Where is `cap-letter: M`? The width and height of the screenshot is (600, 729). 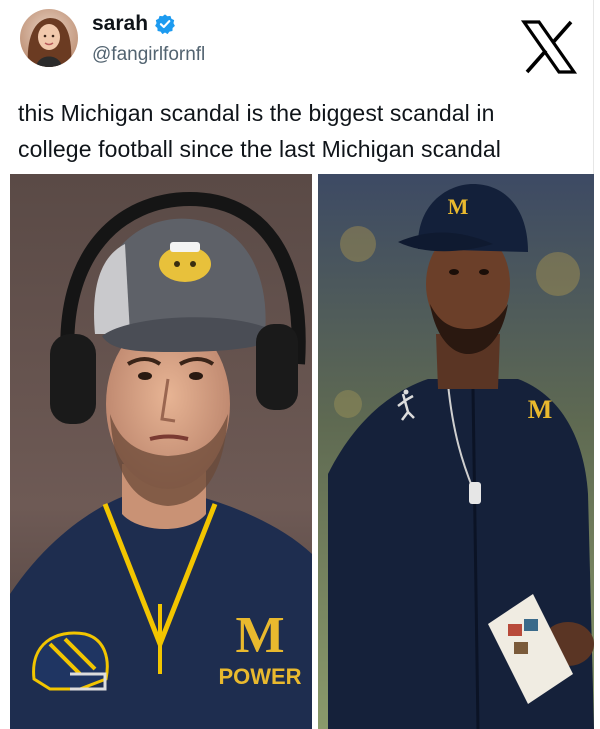
cap-letter: M is located at coordinates (458, 206).